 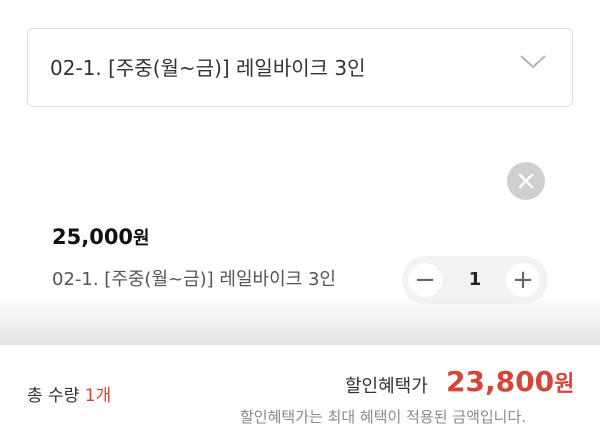 What do you see at coordinates (300, 321) in the screenshot?
I see `scroll-fade-shadow` at bounding box center [300, 321].